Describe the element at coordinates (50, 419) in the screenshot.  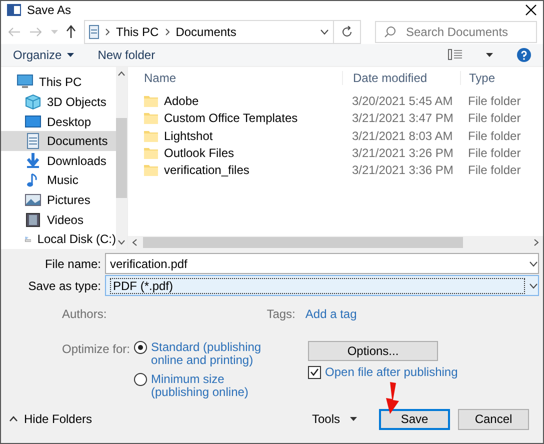
I see `hide-folders-button: Hide Folders` at that location.